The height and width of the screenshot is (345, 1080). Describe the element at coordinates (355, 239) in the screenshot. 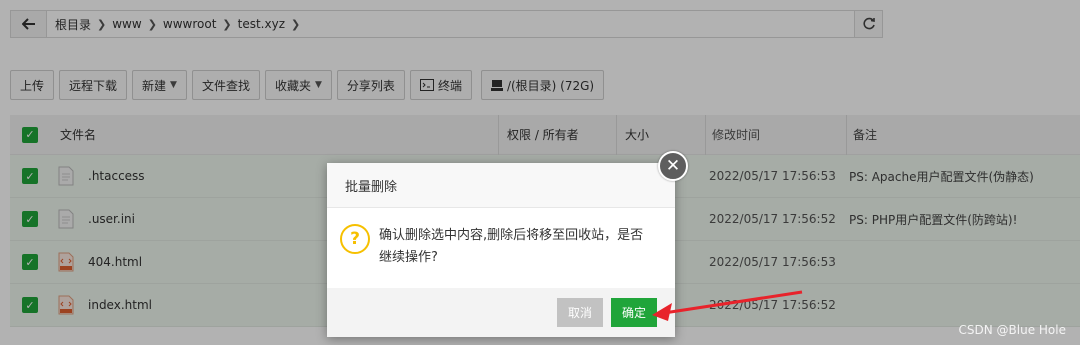

I see `question-icon: ?` at that location.